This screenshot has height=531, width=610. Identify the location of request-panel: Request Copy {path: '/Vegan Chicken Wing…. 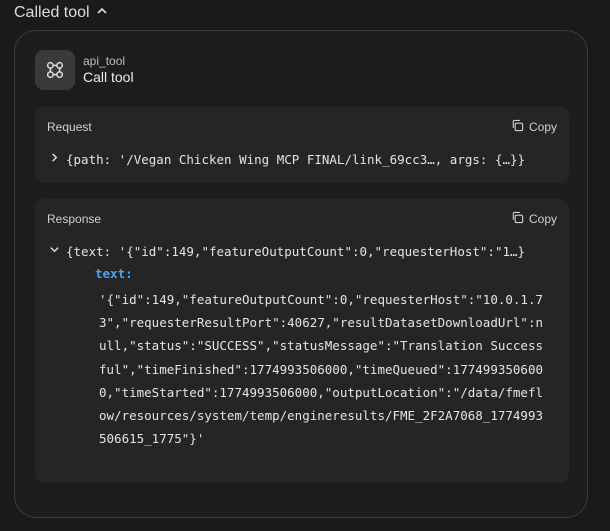
(302, 145).